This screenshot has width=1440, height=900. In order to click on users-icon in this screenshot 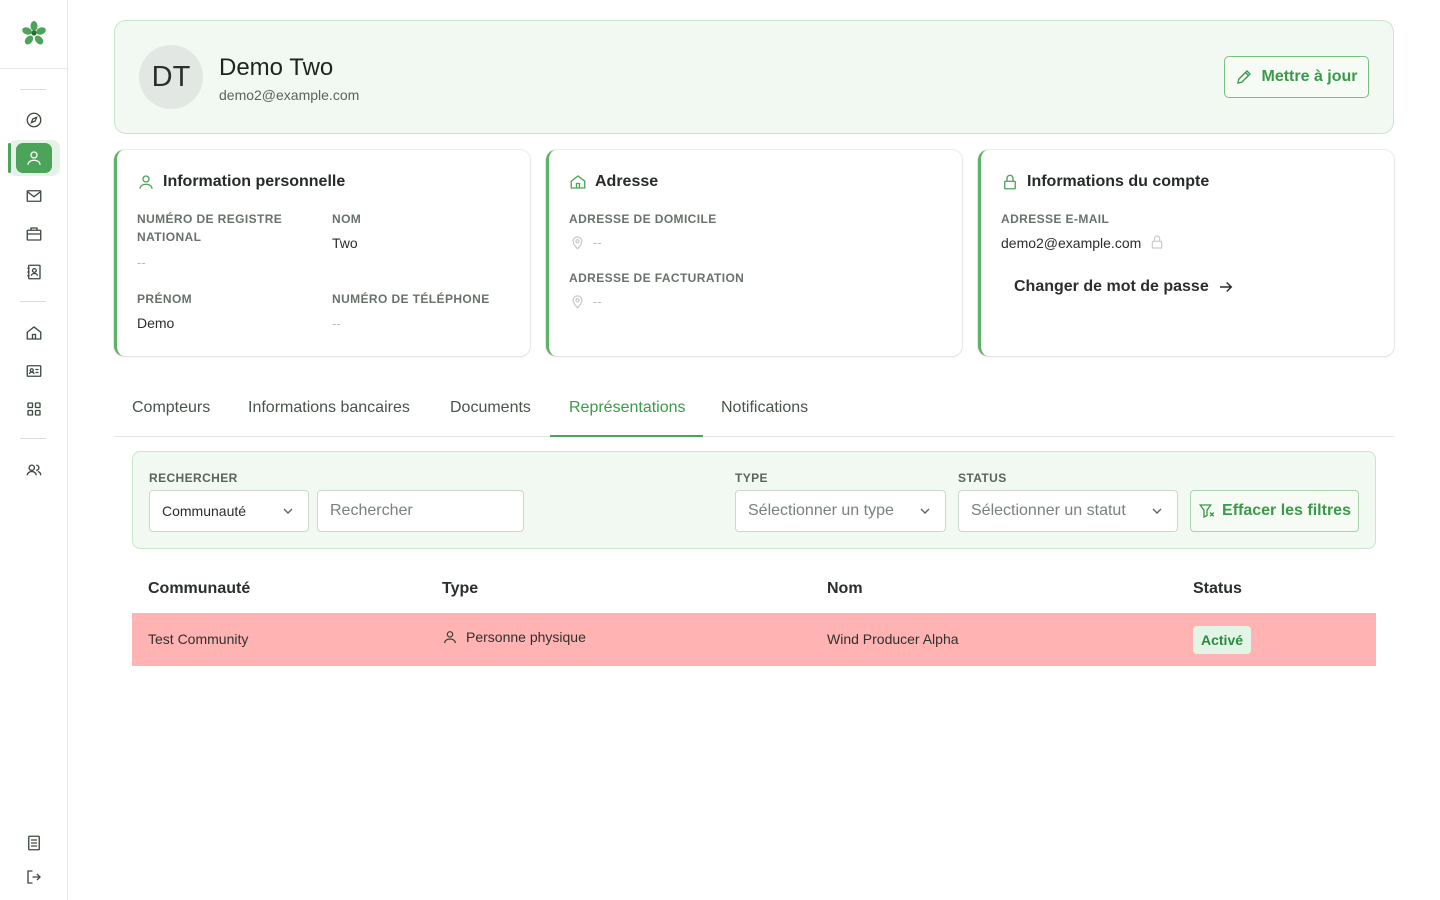, I will do `click(34, 470)`.